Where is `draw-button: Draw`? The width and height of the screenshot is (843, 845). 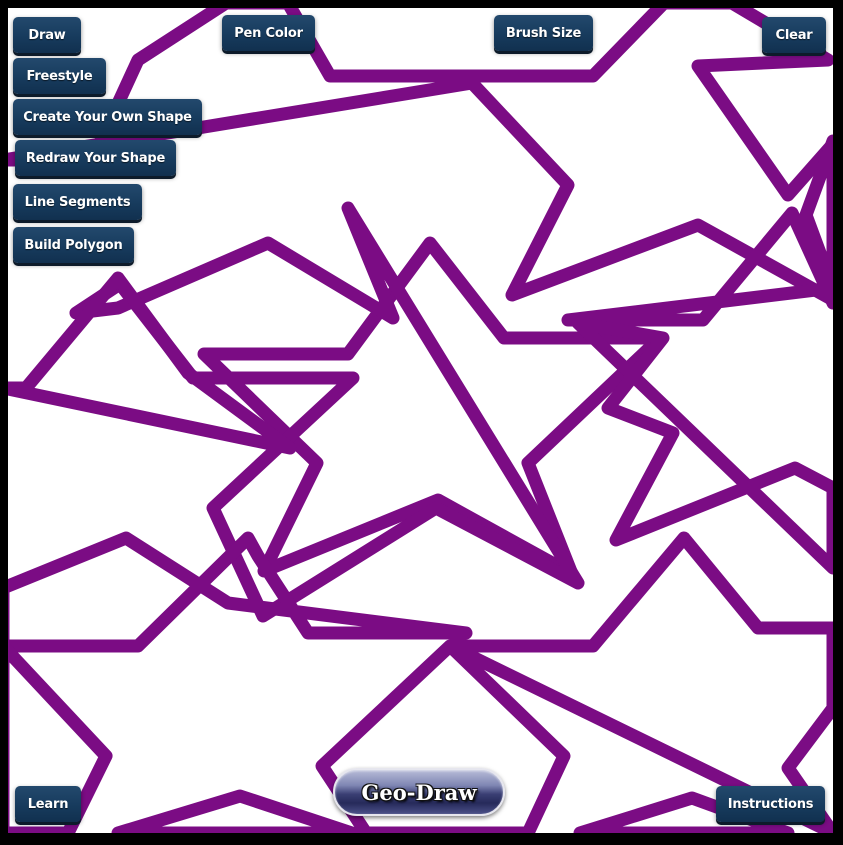
draw-button: Draw is located at coordinates (47, 35).